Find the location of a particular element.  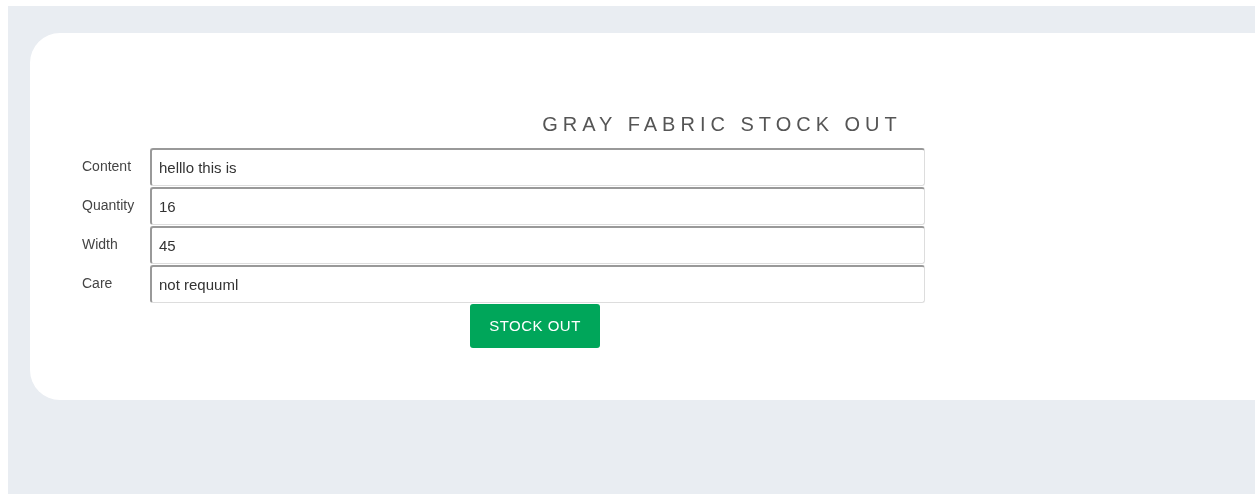

field-label: Width is located at coordinates (100, 244).